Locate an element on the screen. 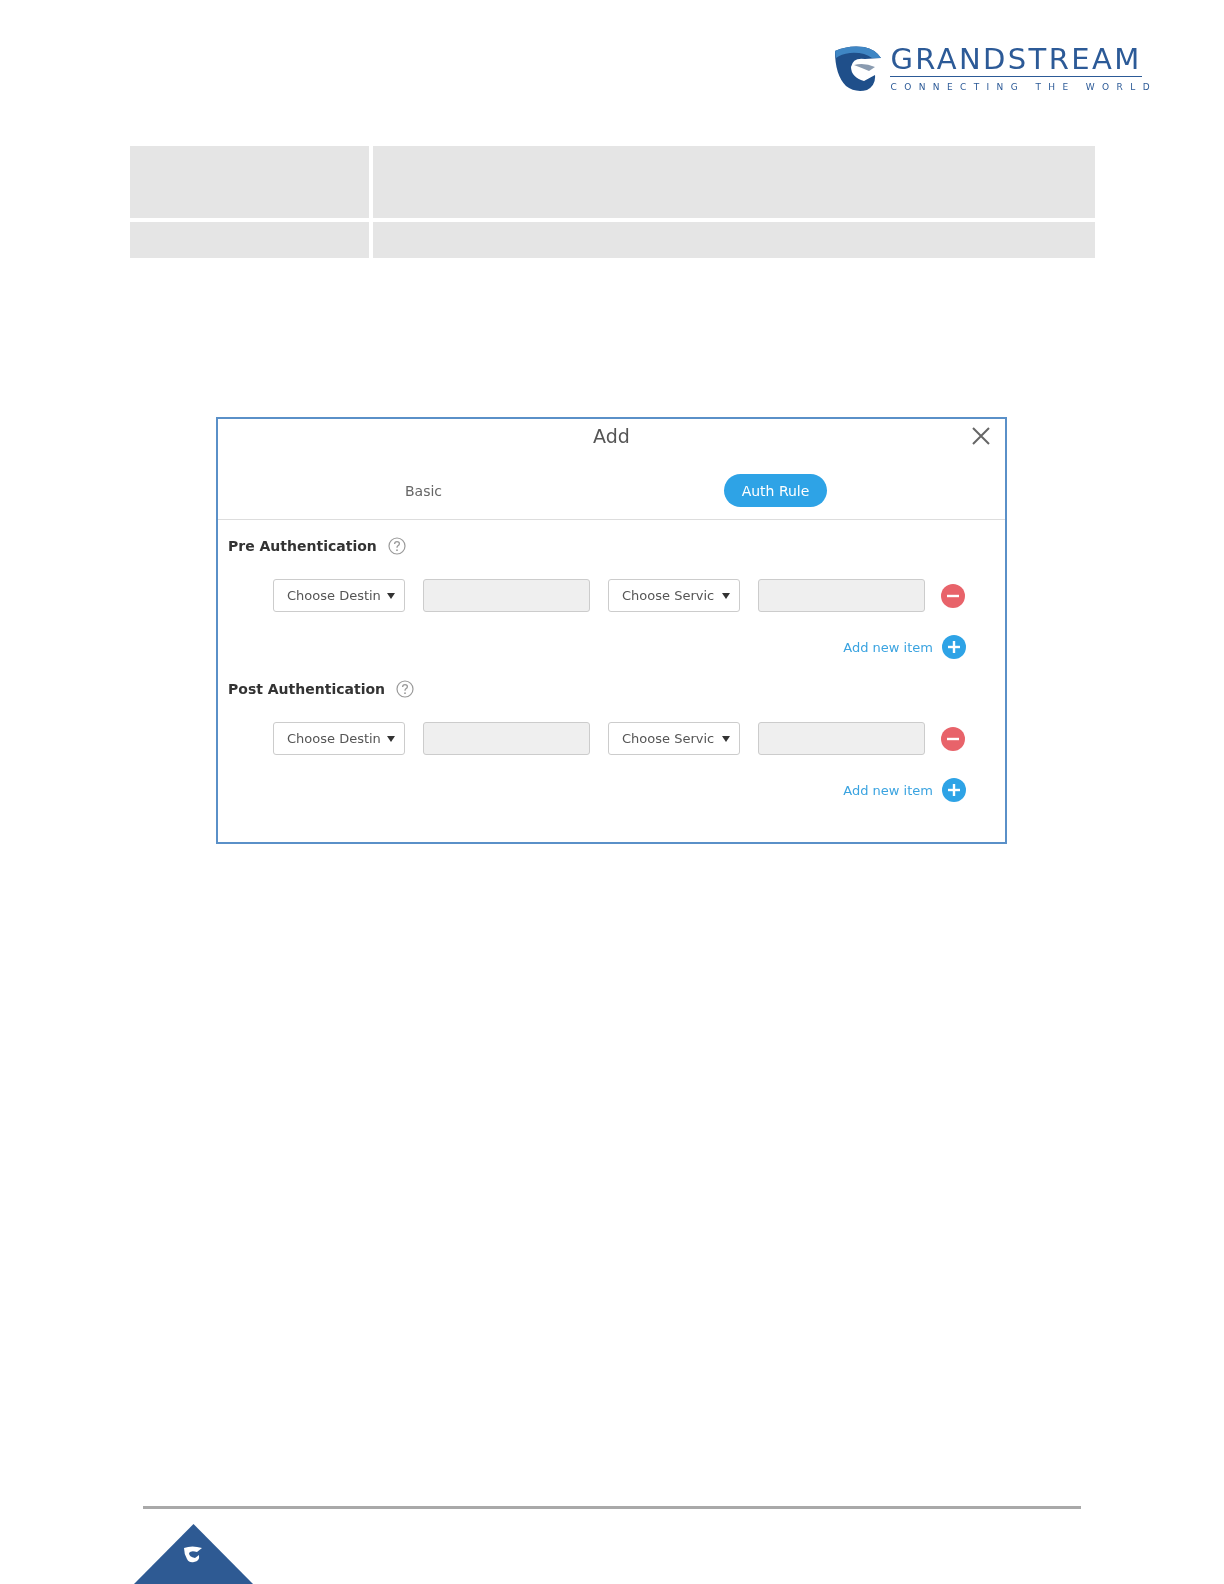  dialog-title: Add is located at coordinates (611, 436).